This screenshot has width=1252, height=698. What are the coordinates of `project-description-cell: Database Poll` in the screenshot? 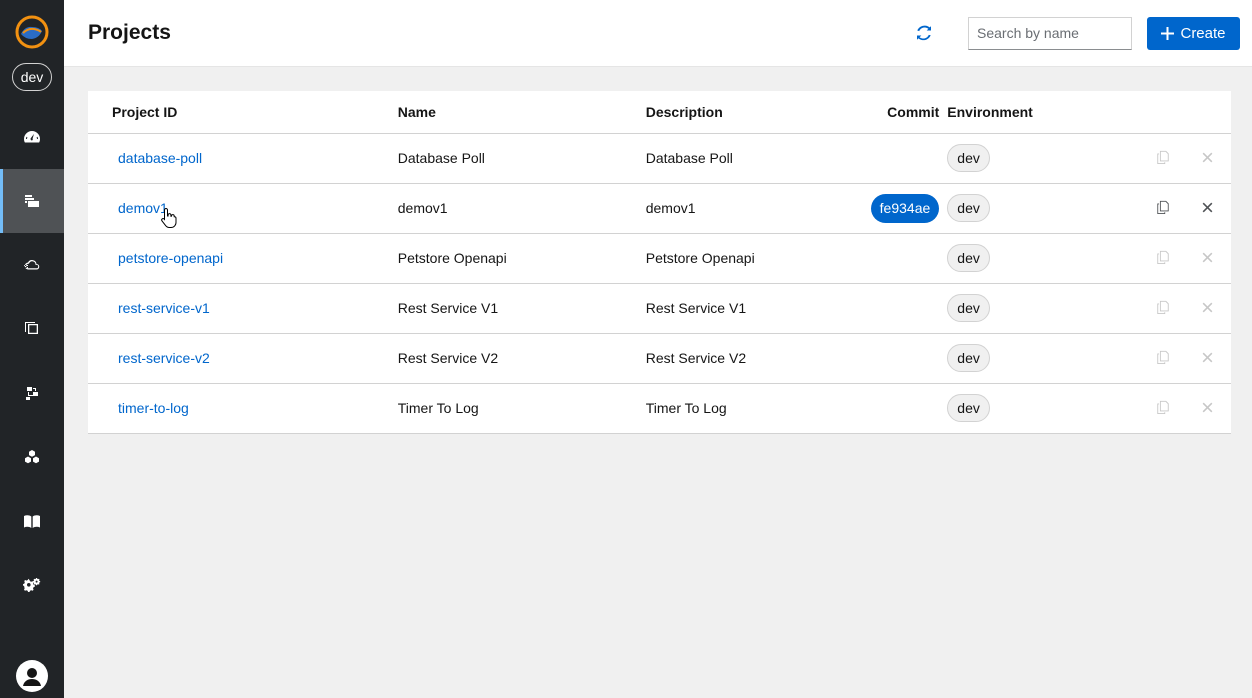 It's located at (729, 158).